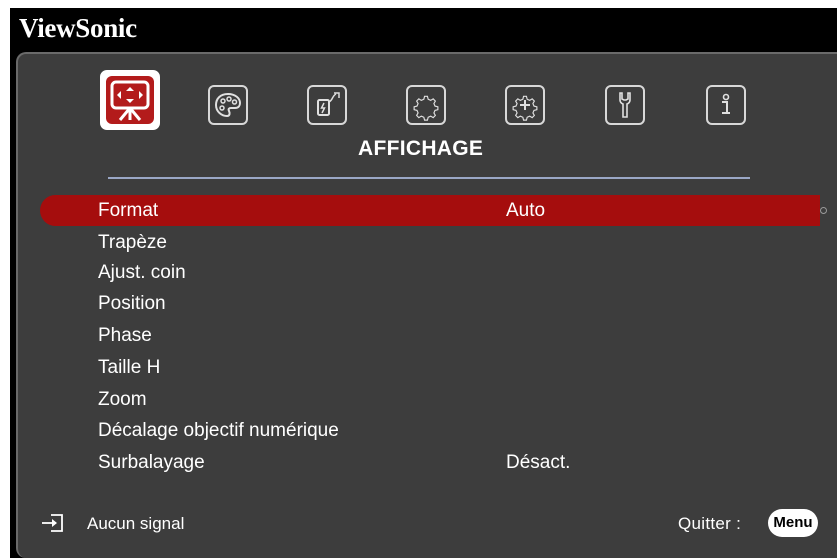 Image resolution: width=837 pixels, height=558 pixels. Describe the element at coordinates (526, 210) in the screenshot. I see `menu-value-format: Auto` at that location.